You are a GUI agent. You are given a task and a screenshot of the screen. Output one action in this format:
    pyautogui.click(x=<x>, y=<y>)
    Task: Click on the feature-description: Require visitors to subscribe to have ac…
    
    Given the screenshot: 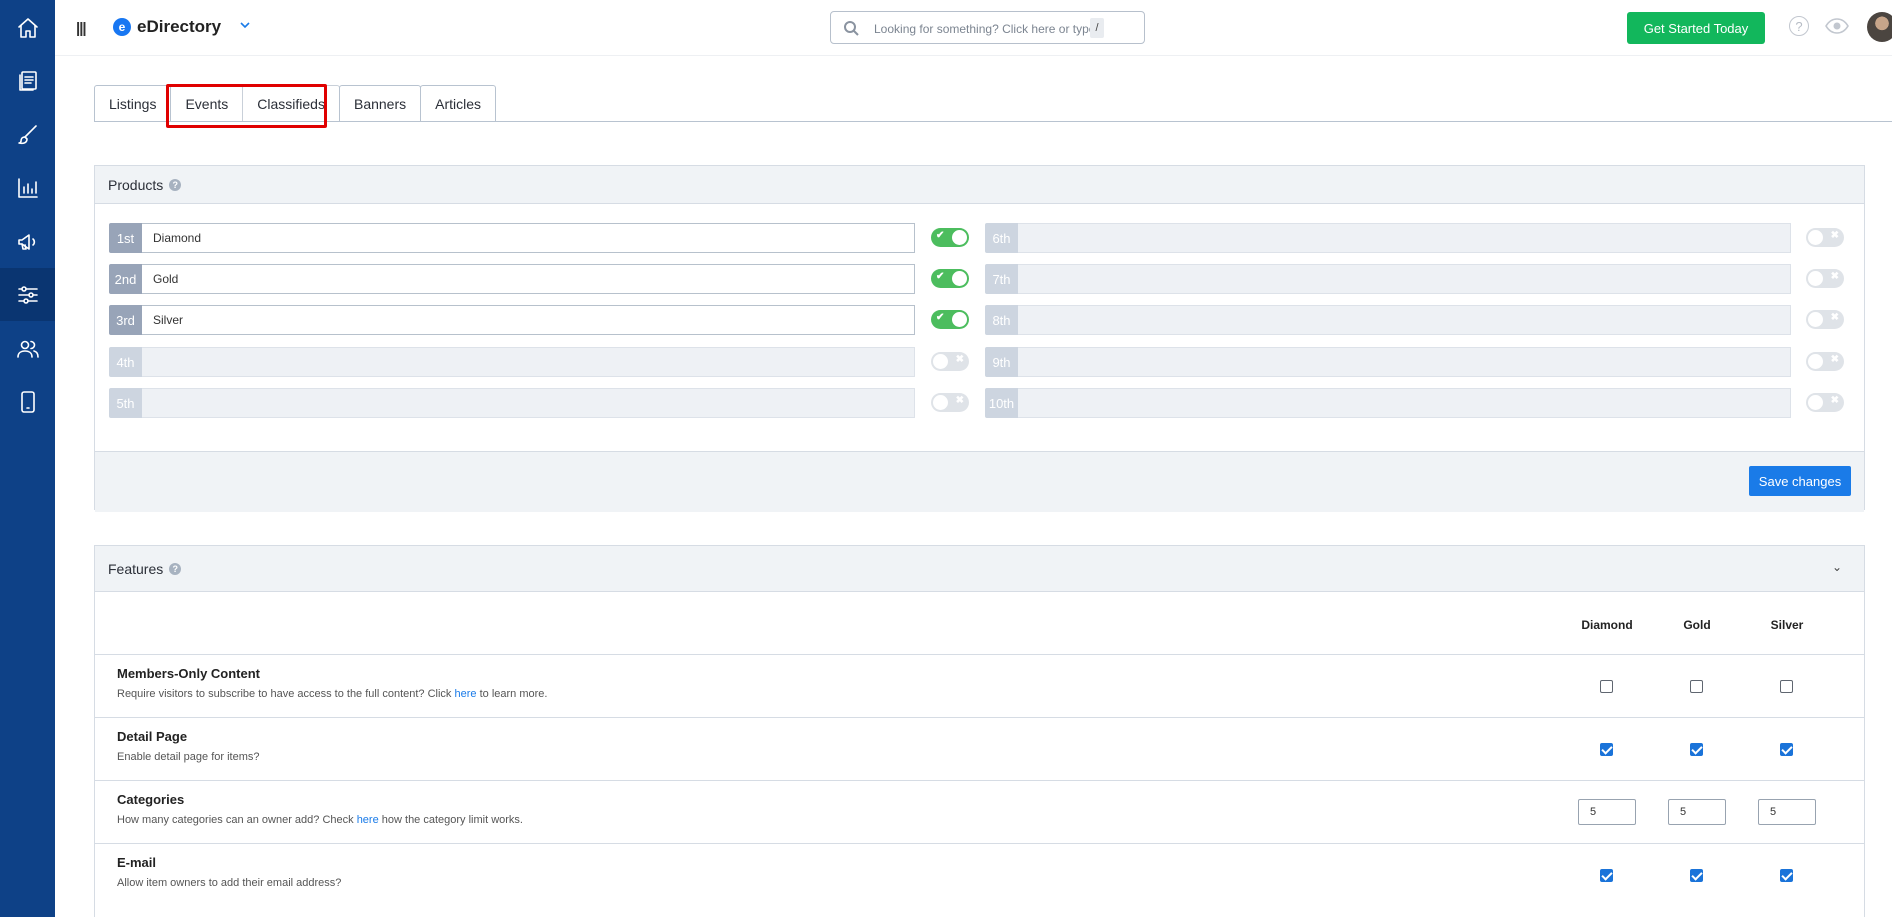 What is the action you would take?
    pyautogui.click(x=332, y=694)
    